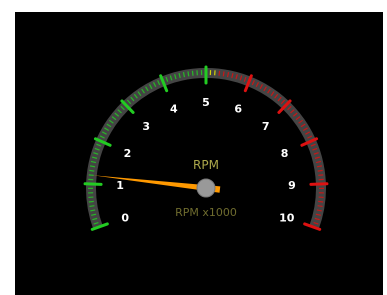  What do you see at coordinates (266, 126) in the screenshot?
I see `gauge-tick-label: 7` at bounding box center [266, 126].